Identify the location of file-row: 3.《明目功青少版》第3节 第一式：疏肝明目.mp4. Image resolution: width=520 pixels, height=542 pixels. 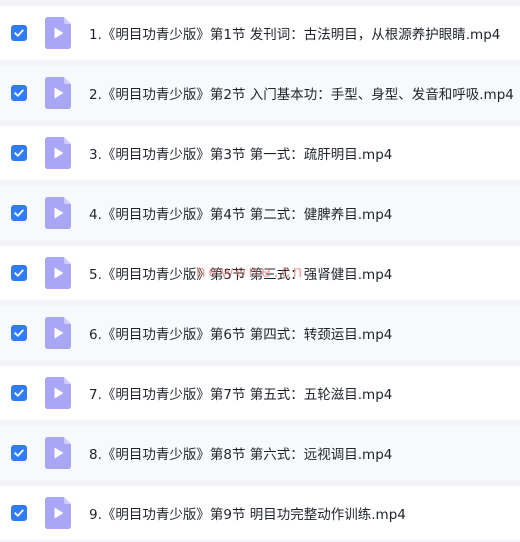
(260, 153).